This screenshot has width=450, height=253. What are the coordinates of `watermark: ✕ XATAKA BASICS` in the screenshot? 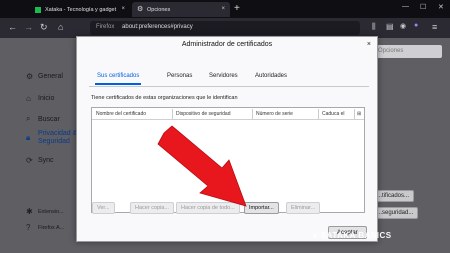 It's located at (352, 235).